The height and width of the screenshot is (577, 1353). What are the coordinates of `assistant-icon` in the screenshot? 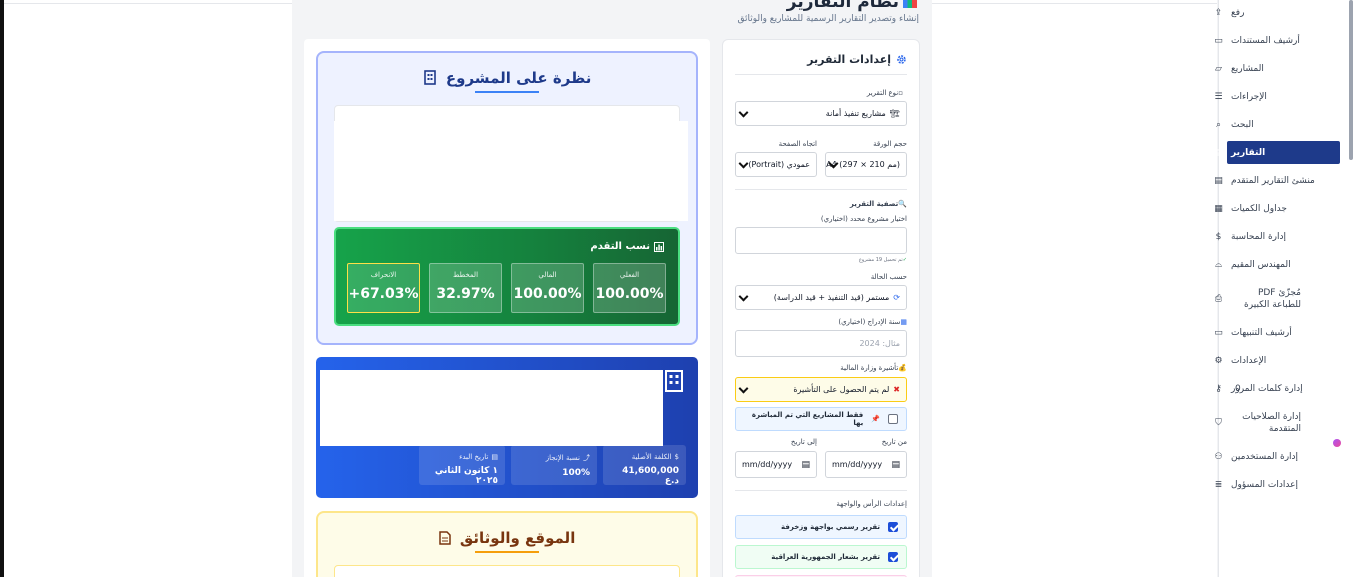 It's located at (1337, 443).